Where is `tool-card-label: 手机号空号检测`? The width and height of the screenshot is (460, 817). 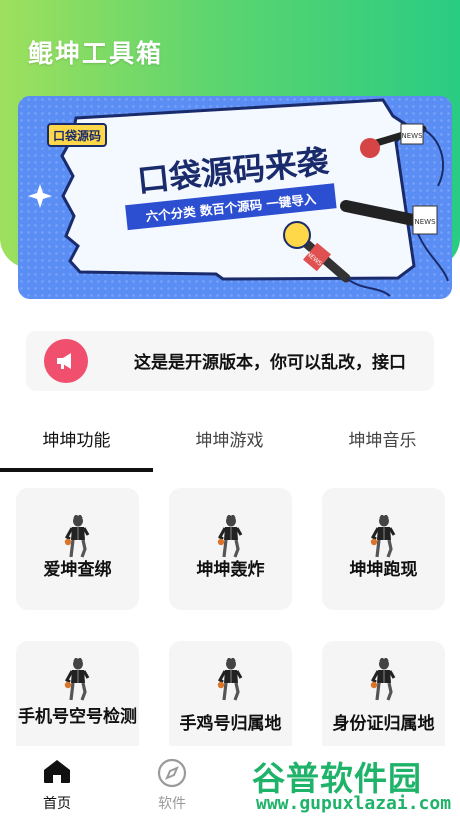 tool-card-label: 手机号空号检测 is located at coordinates (77, 717).